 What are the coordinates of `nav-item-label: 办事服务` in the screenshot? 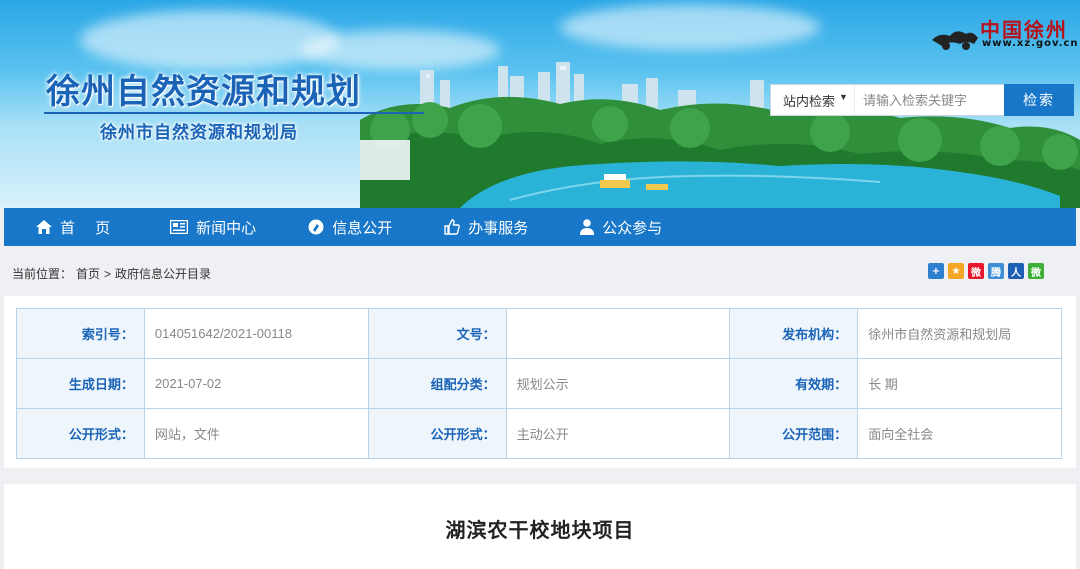 It's located at (498, 228).